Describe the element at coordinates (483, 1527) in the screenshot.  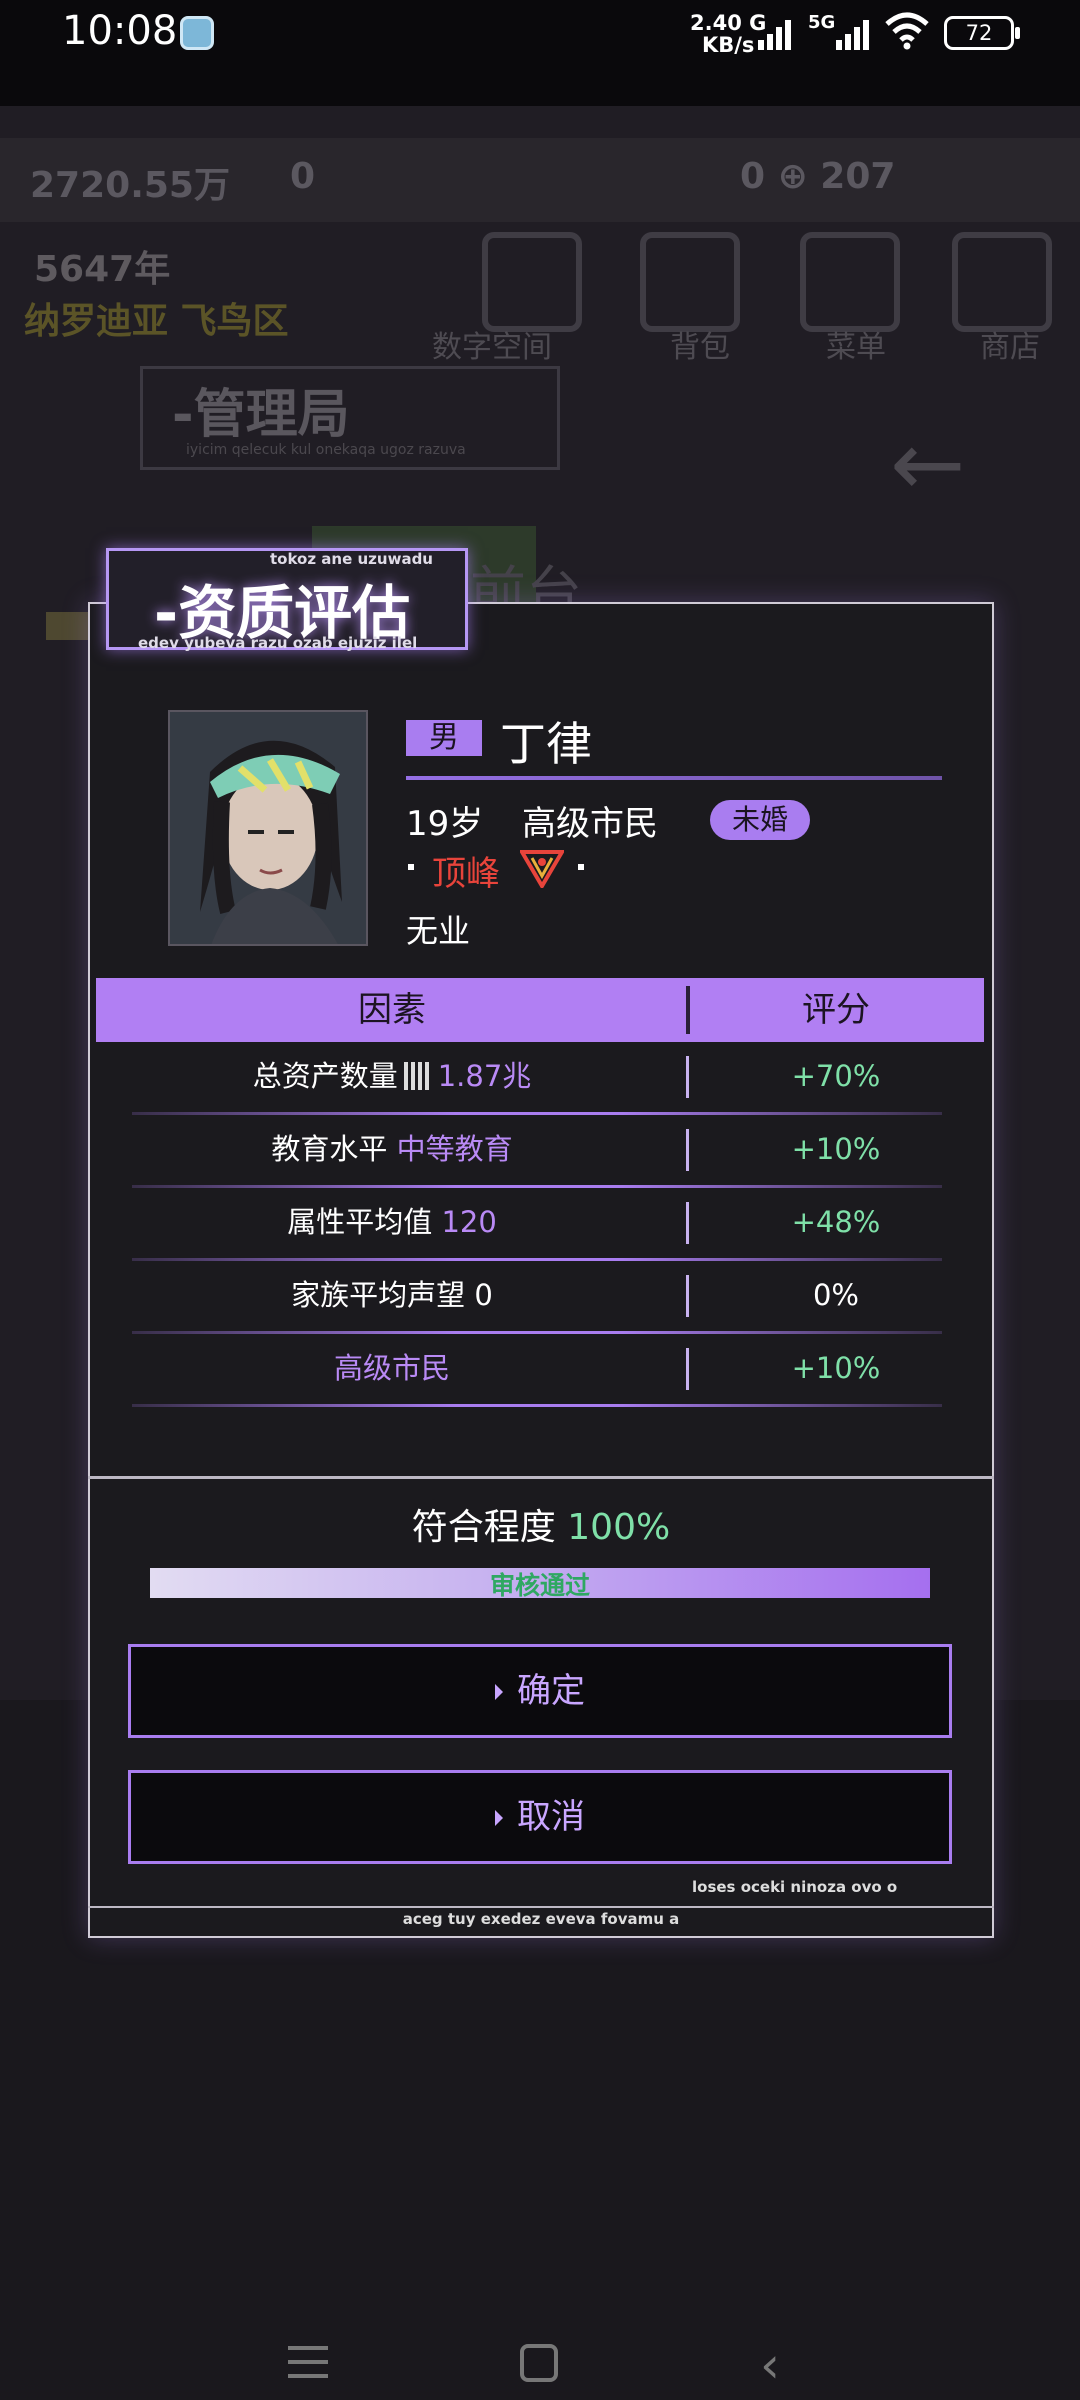
I see `match-label: 符合程度` at that location.